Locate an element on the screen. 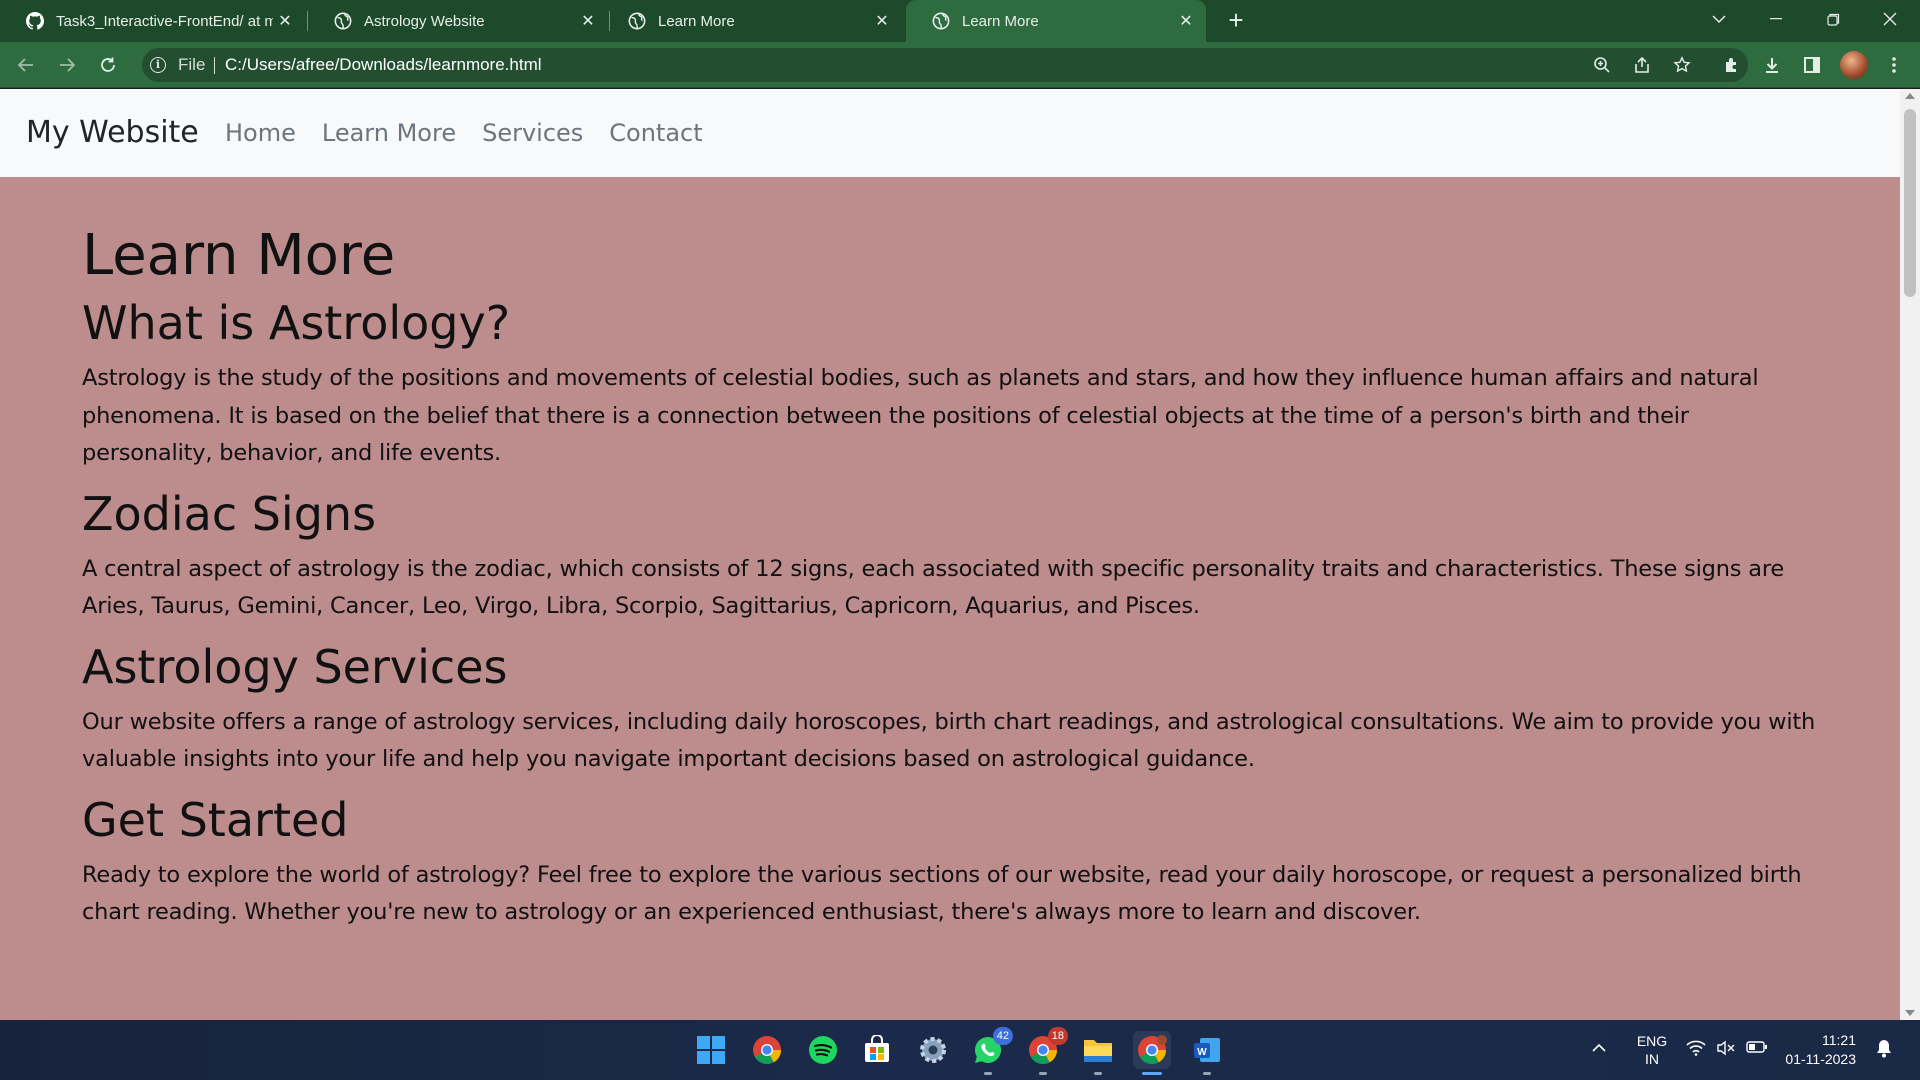 This screenshot has width=1920, height=1080. clock-time: 11:21 is located at coordinates (1839, 1040).